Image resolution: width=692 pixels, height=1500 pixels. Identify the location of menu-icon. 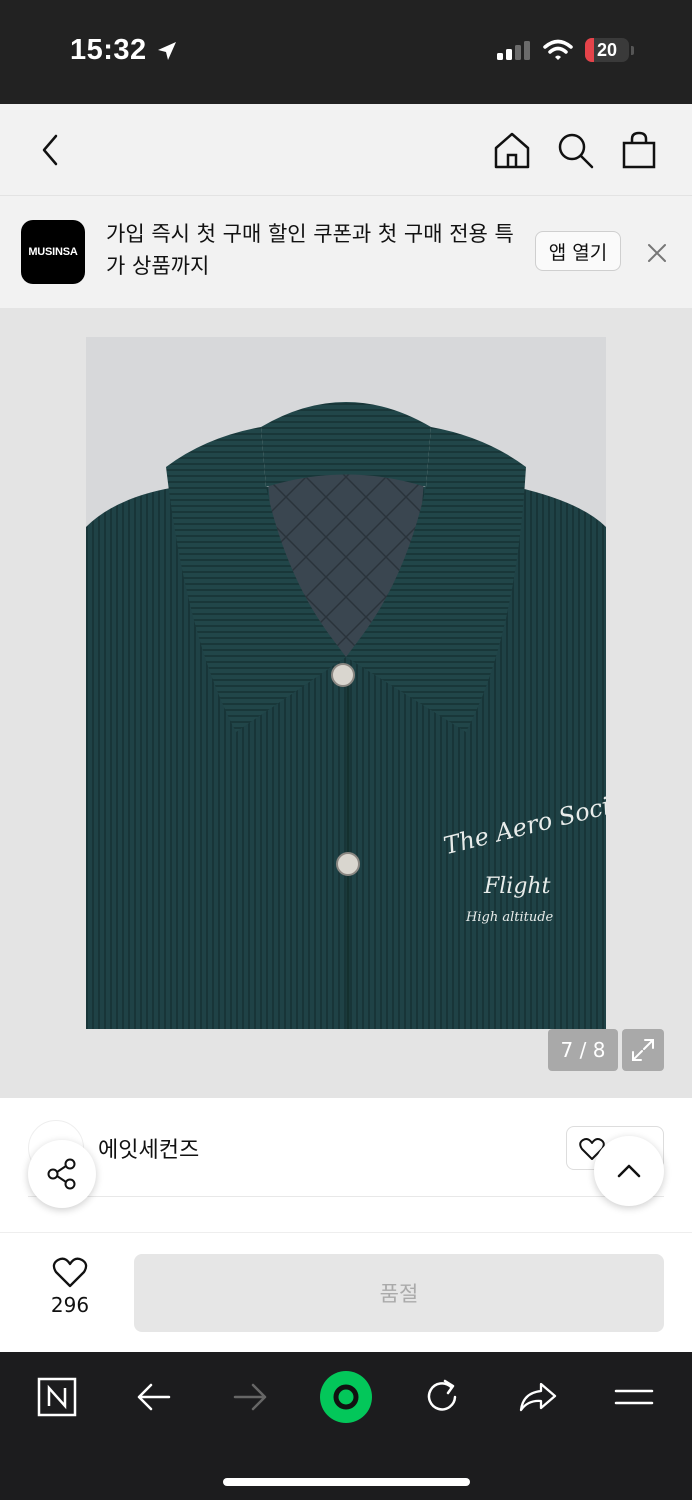
(634, 1397).